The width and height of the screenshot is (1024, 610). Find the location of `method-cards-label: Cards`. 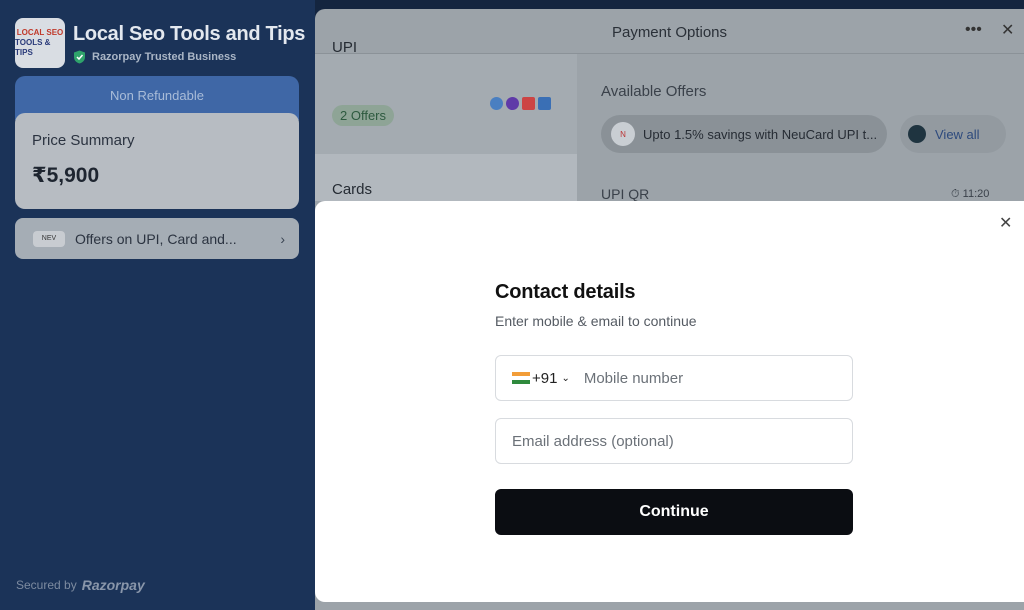

method-cards-label: Cards is located at coordinates (352, 189).